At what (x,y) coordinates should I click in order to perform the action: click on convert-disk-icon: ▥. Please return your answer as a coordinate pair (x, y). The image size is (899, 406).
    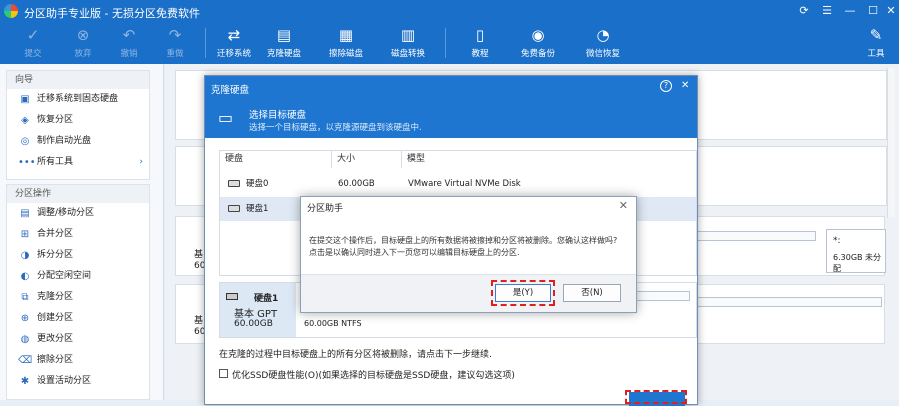
    Looking at the image, I should click on (408, 35).